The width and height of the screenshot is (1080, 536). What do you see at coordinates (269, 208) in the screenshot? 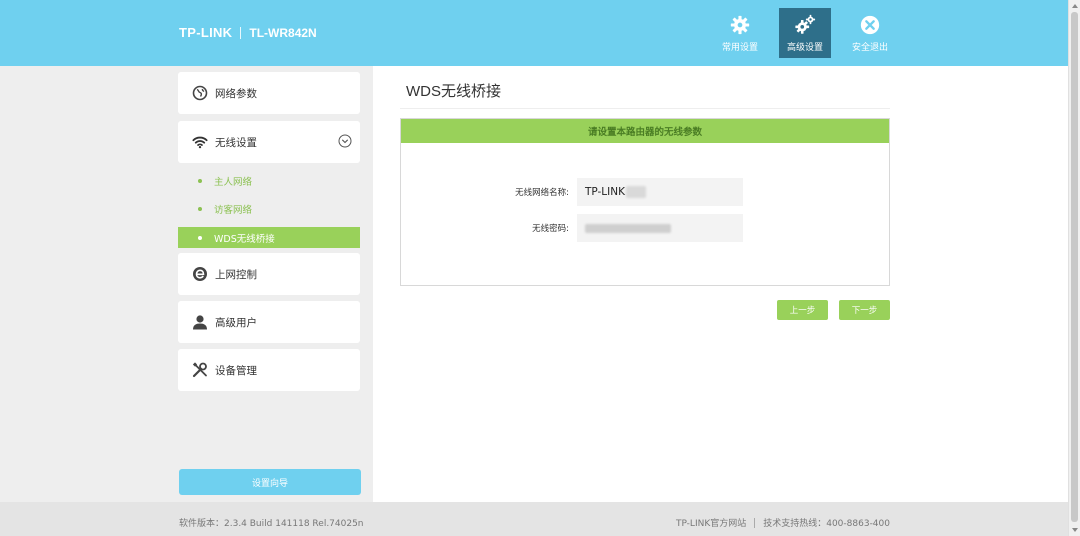
I see `sidebar-subitem-guest-network: 访客网络` at bounding box center [269, 208].